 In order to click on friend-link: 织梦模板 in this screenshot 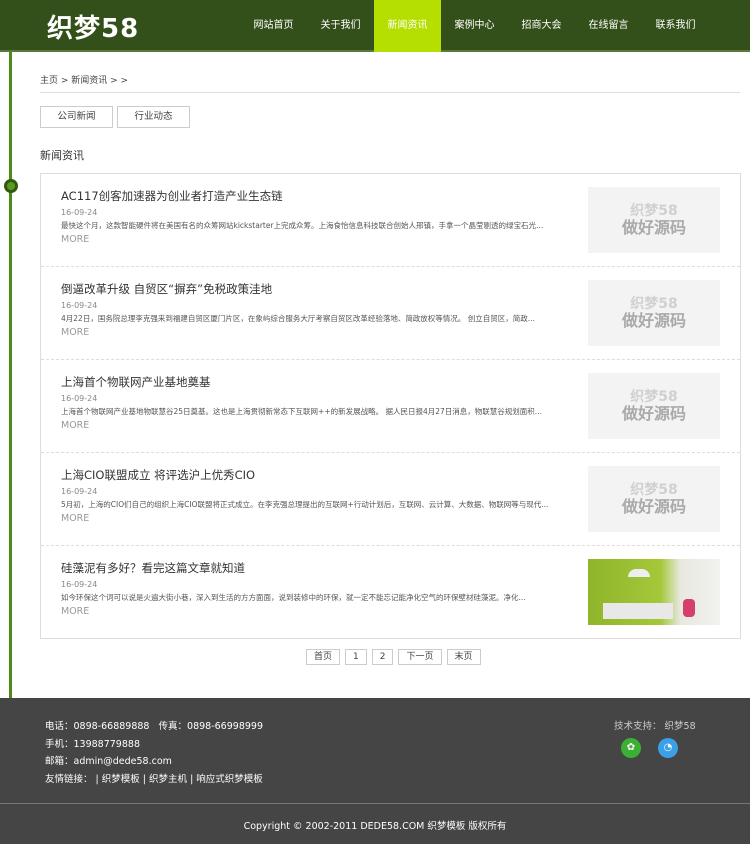, I will do `click(121, 779)`.